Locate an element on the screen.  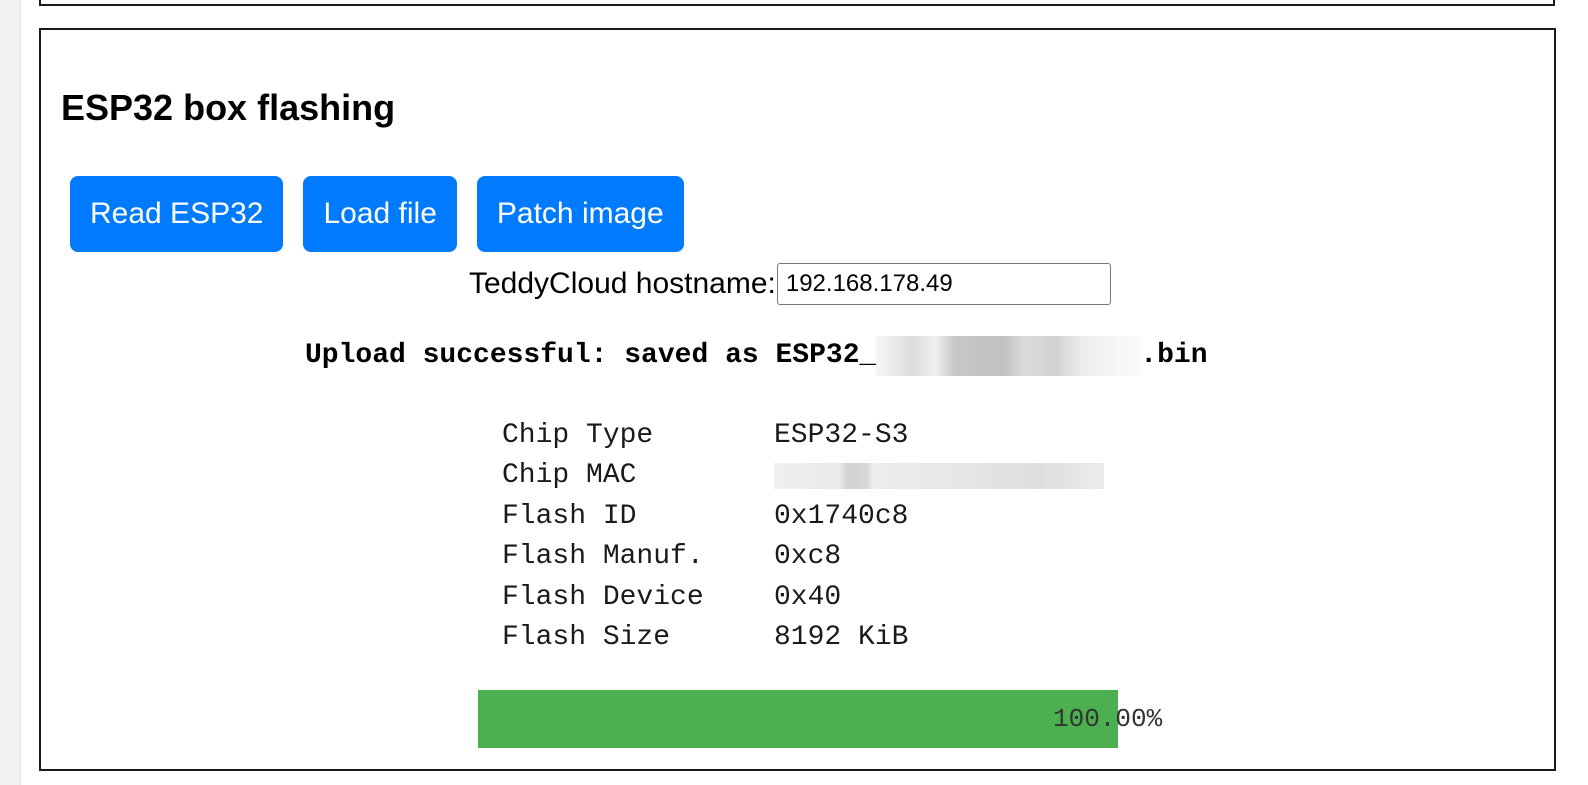
flash-progress-bar: 100.00% is located at coordinates (830, 719).